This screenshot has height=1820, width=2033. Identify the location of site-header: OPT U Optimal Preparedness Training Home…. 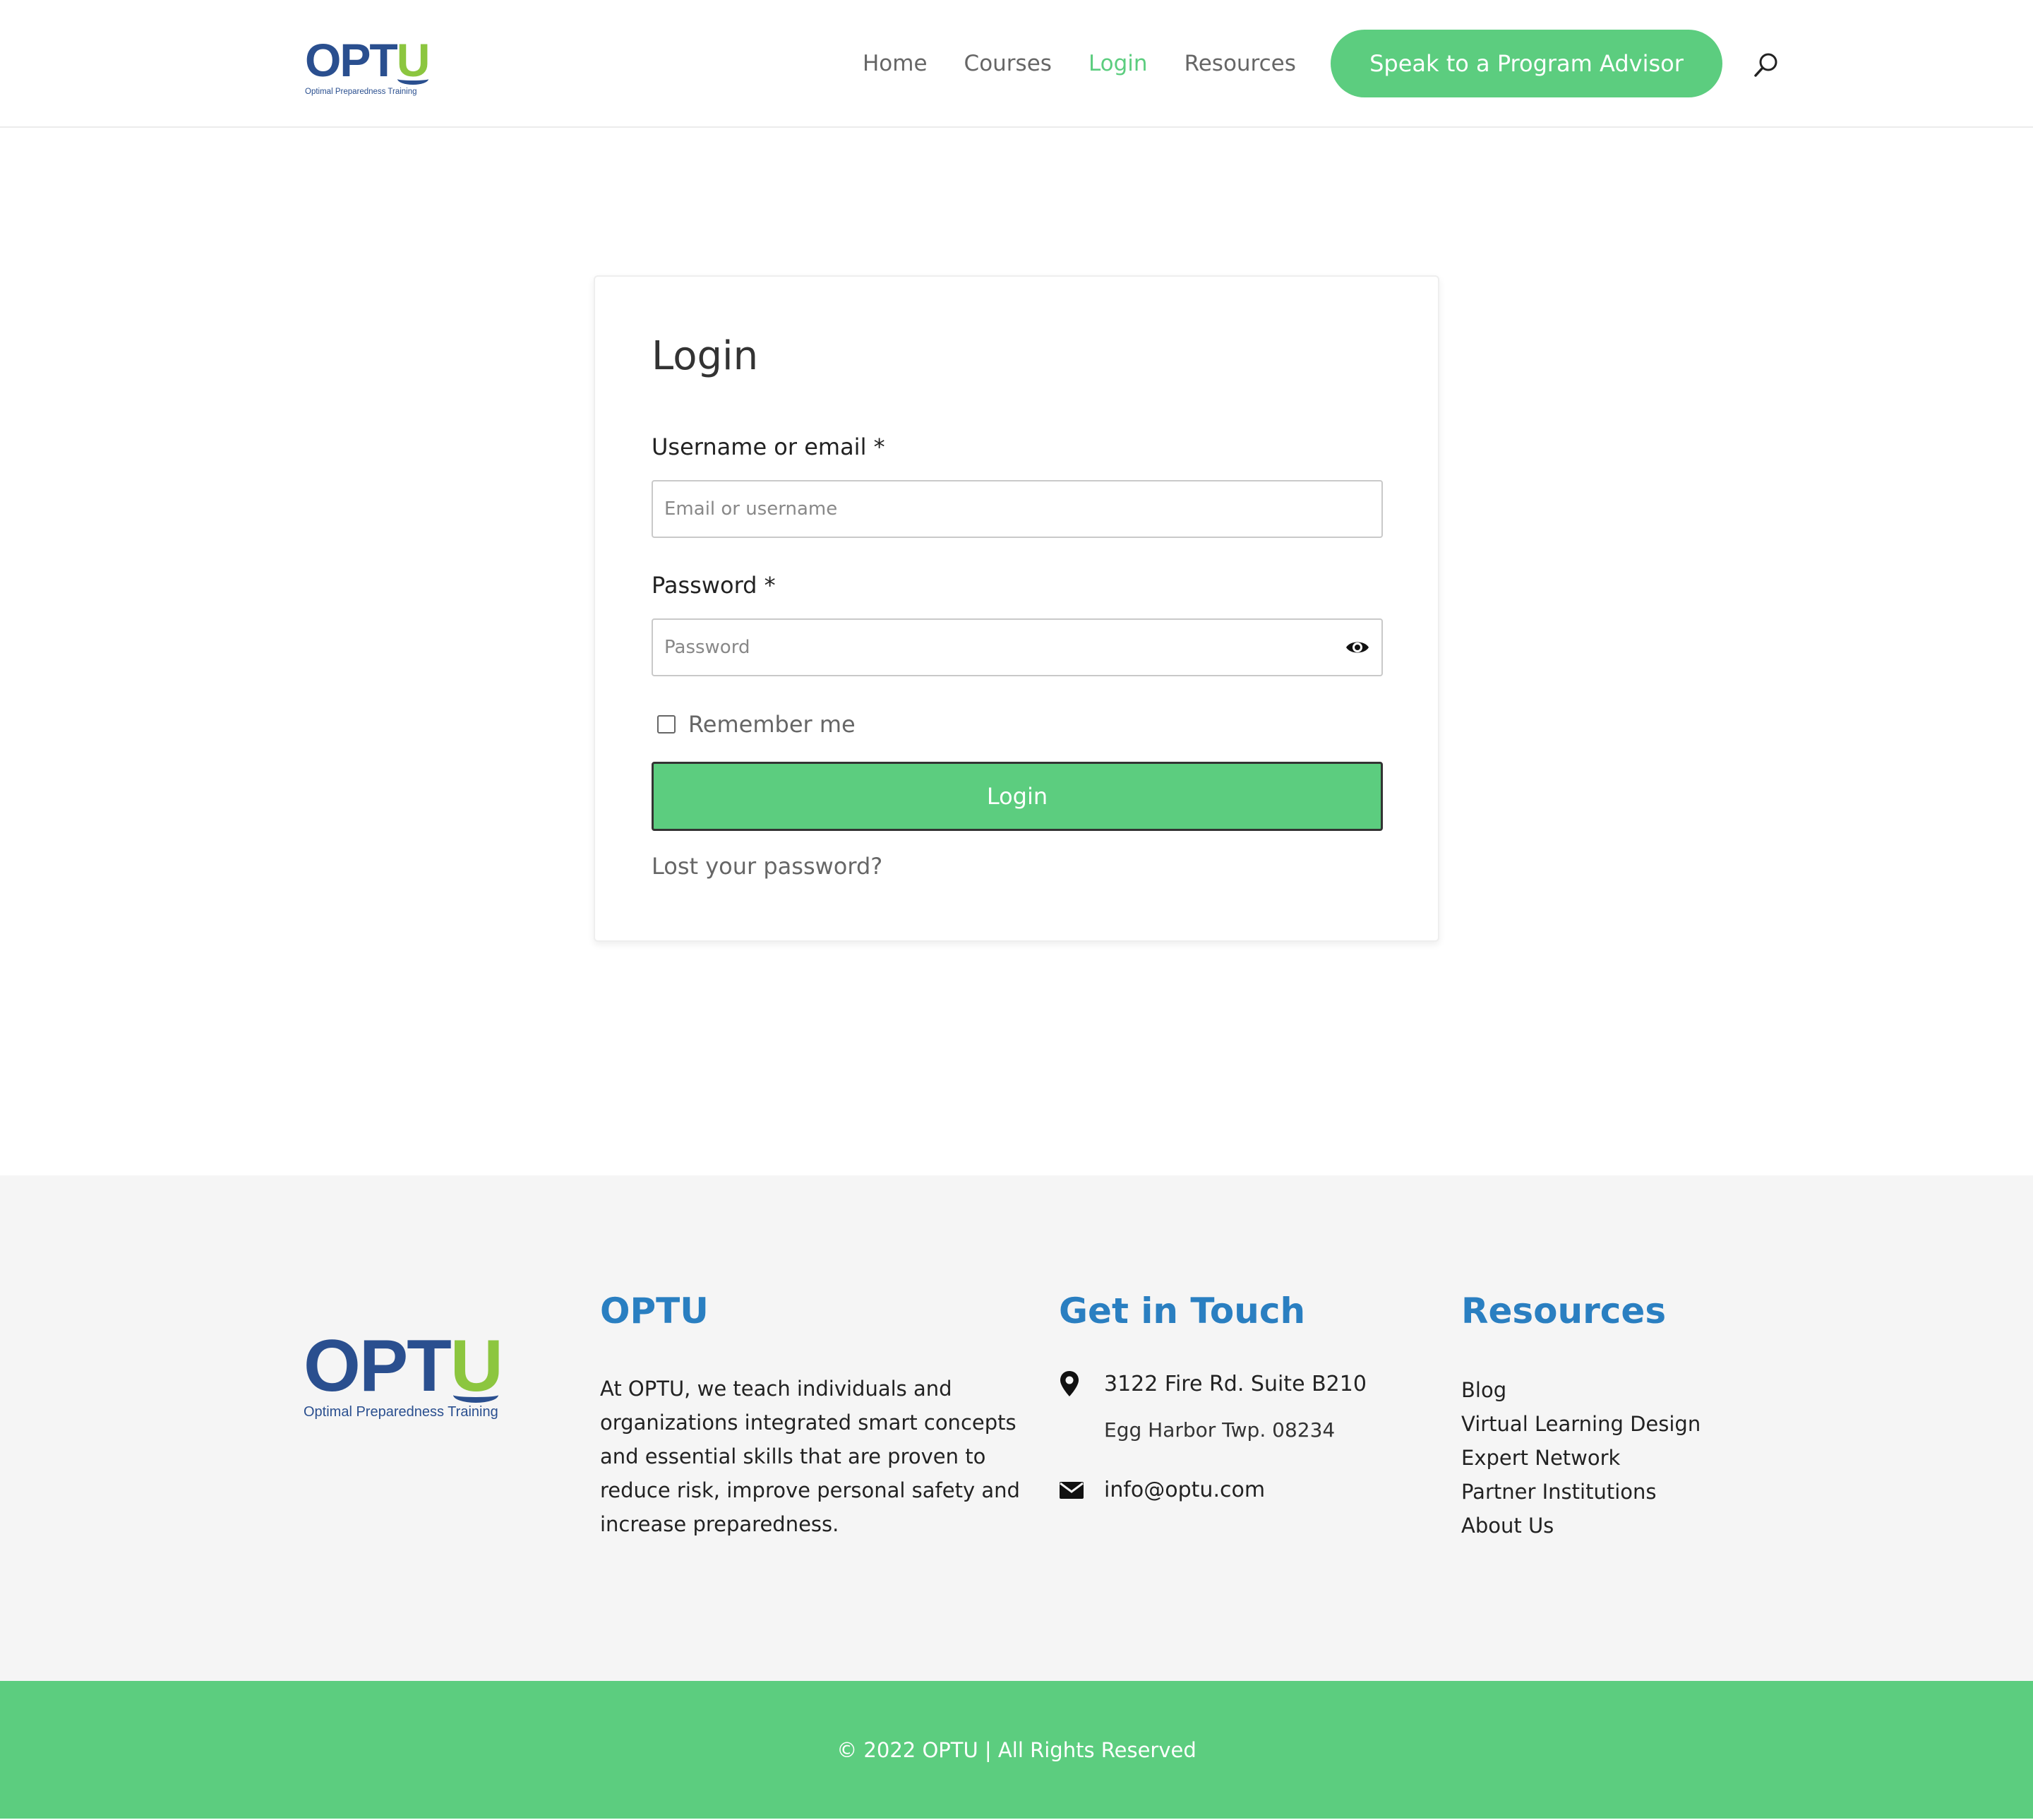
(1016, 64).